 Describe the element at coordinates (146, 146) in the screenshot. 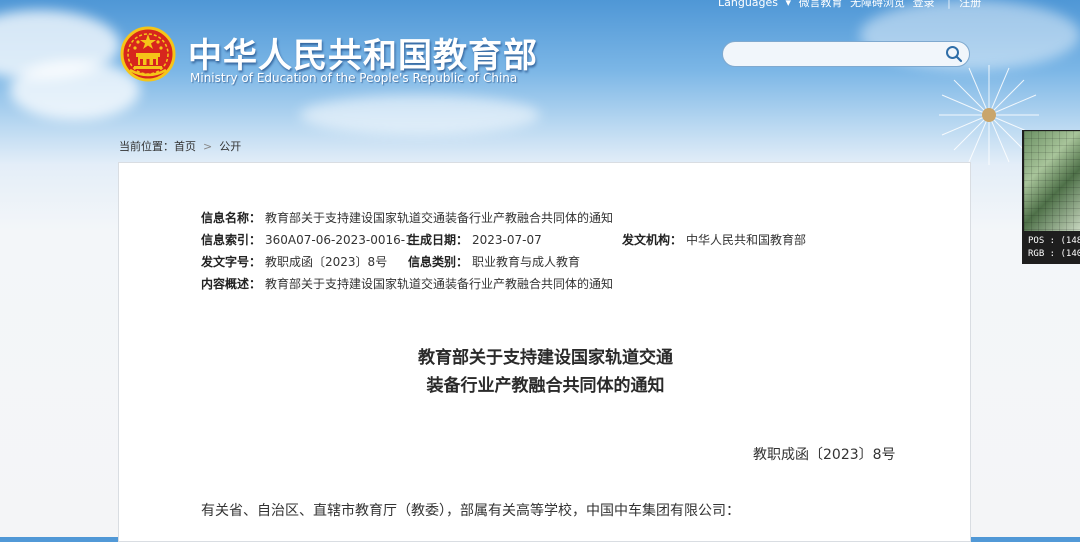

I see `breadcrumb-label: 当前位置：` at that location.